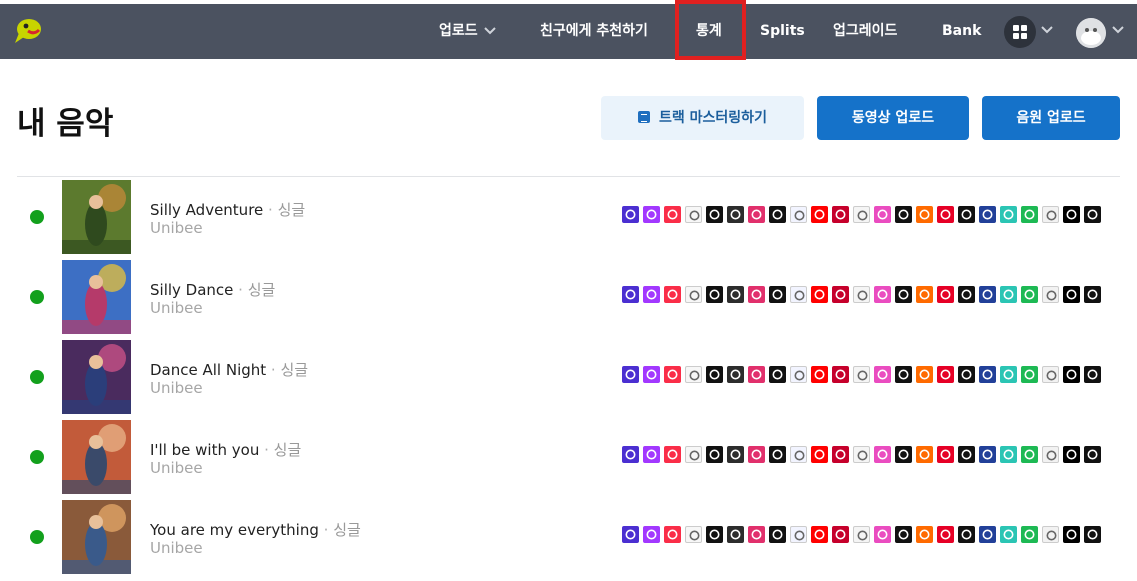 The width and height of the screenshot is (1137, 581). Describe the element at coordinates (893, 118) in the screenshot. I see `video-upload-button: 동영상 업로드` at that location.